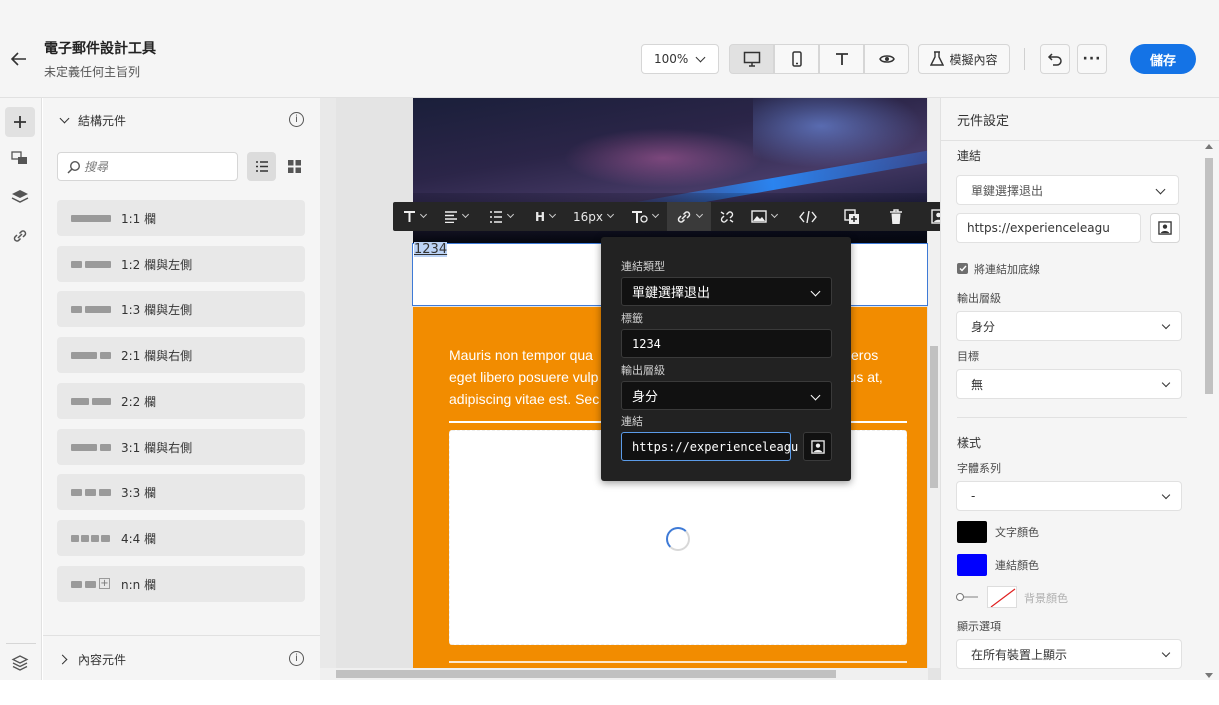  I want to click on preview-button, so click(886, 59).